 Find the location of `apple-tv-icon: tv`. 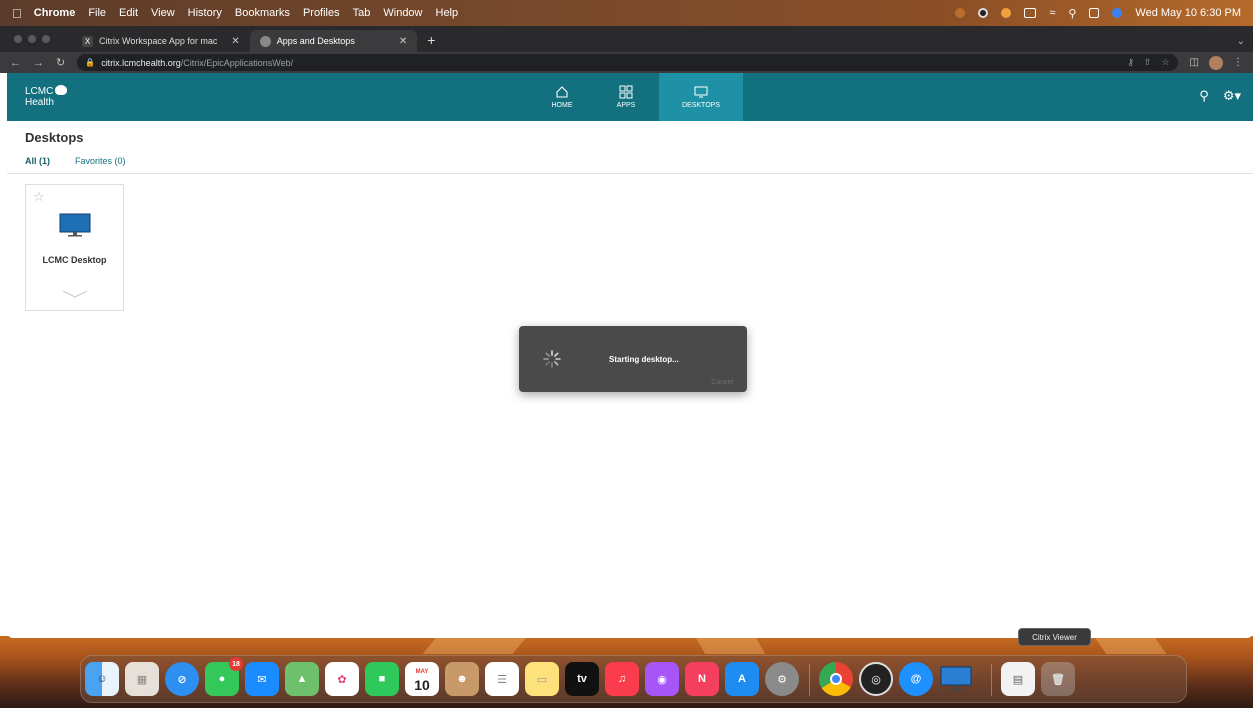

apple-tv-icon: tv is located at coordinates (582, 679).